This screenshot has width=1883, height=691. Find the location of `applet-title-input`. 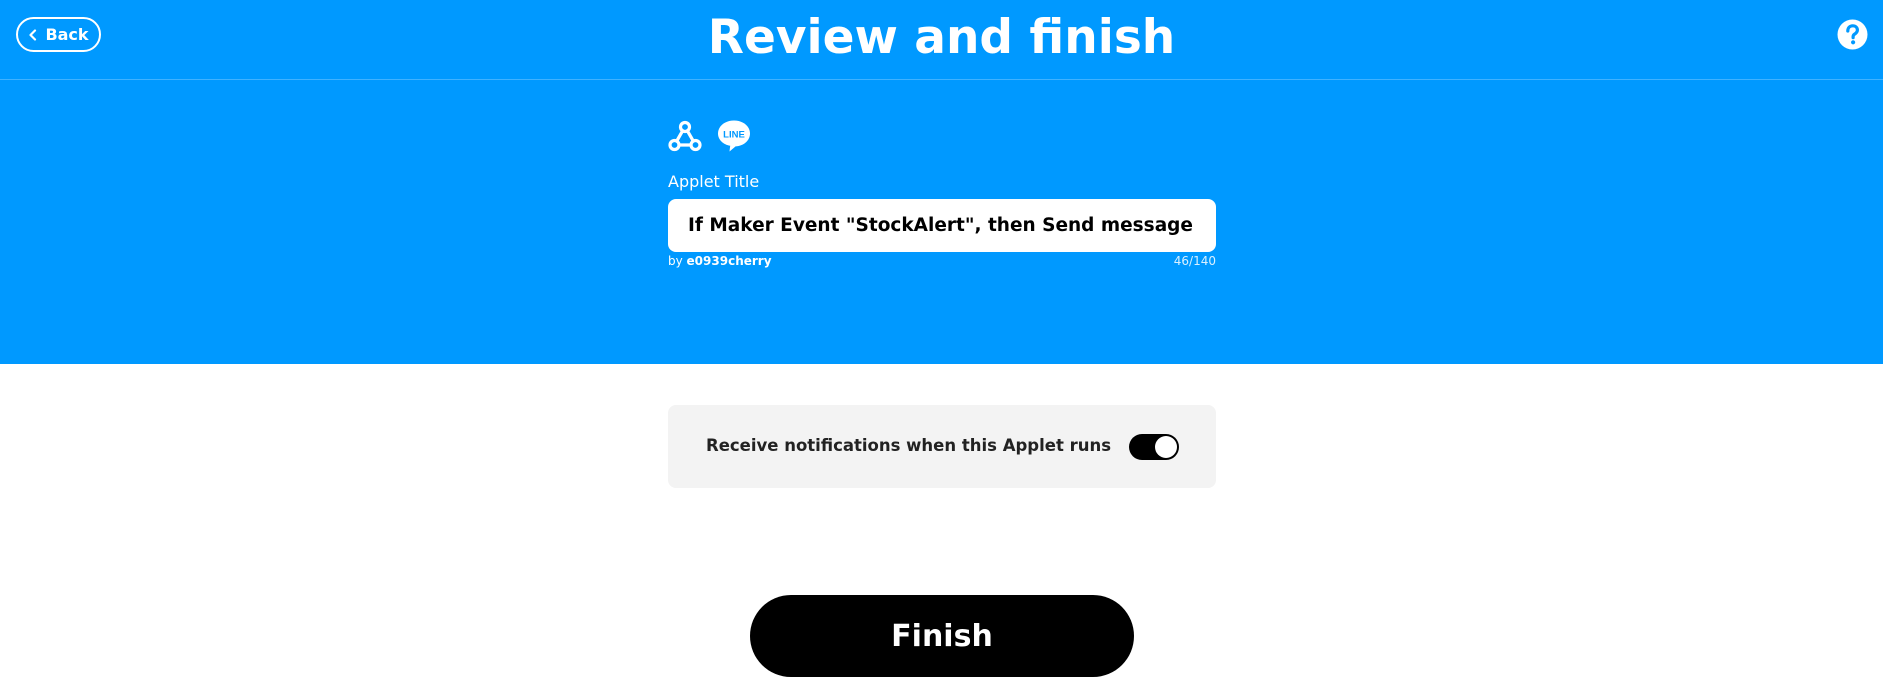

applet-title-input is located at coordinates (942, 225).